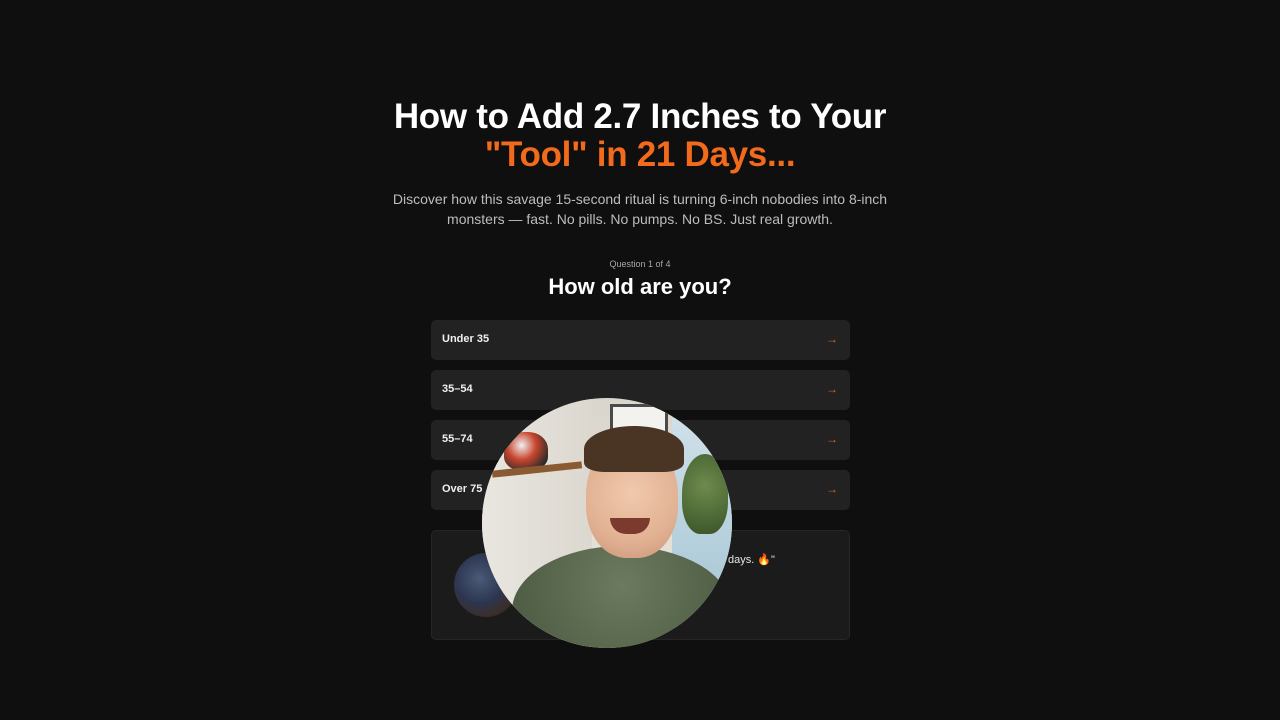 The width and height of the screenshot is (1280, 720). What do you see at coordinates (462, 489) in the screenshot?
I see `option-label: Over 75` at bounding box center [462, 489].